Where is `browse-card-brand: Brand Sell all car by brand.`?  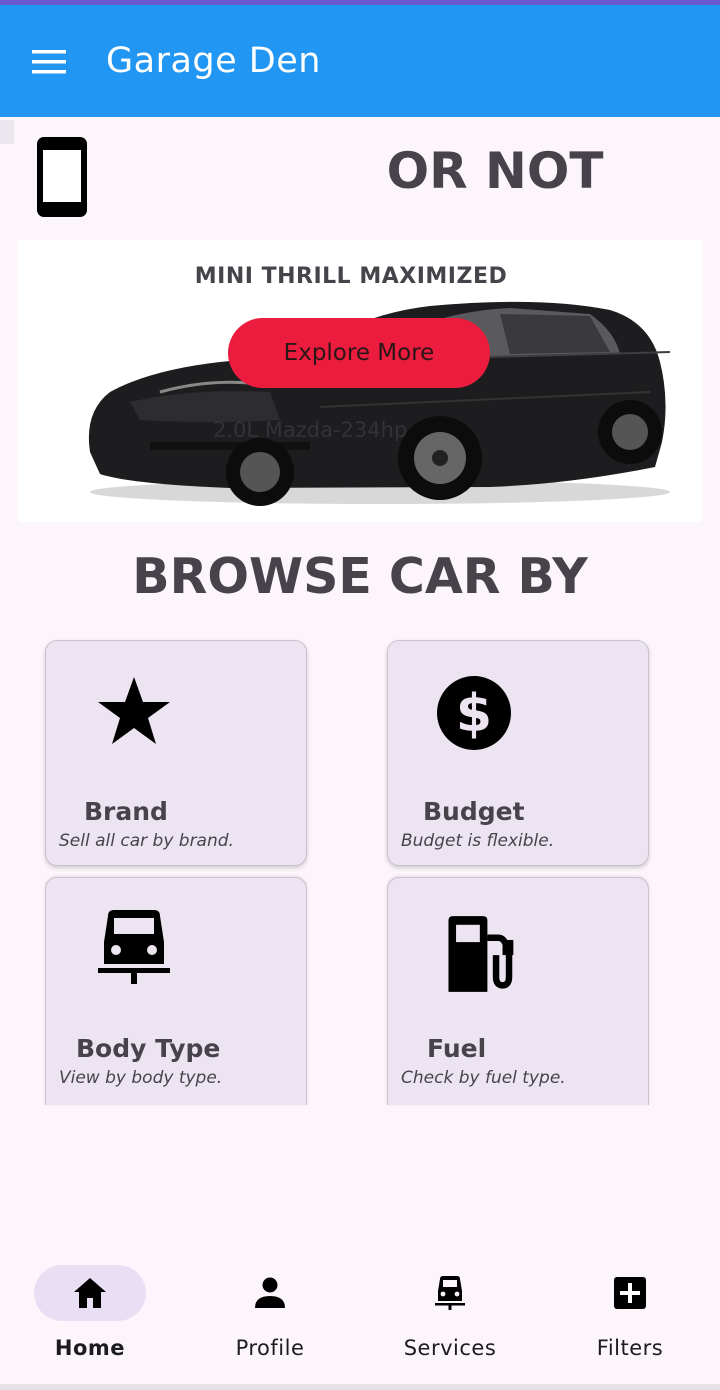
browse-card-brand: Brand Sell all car by brand. is located at coordinates (176, 753).